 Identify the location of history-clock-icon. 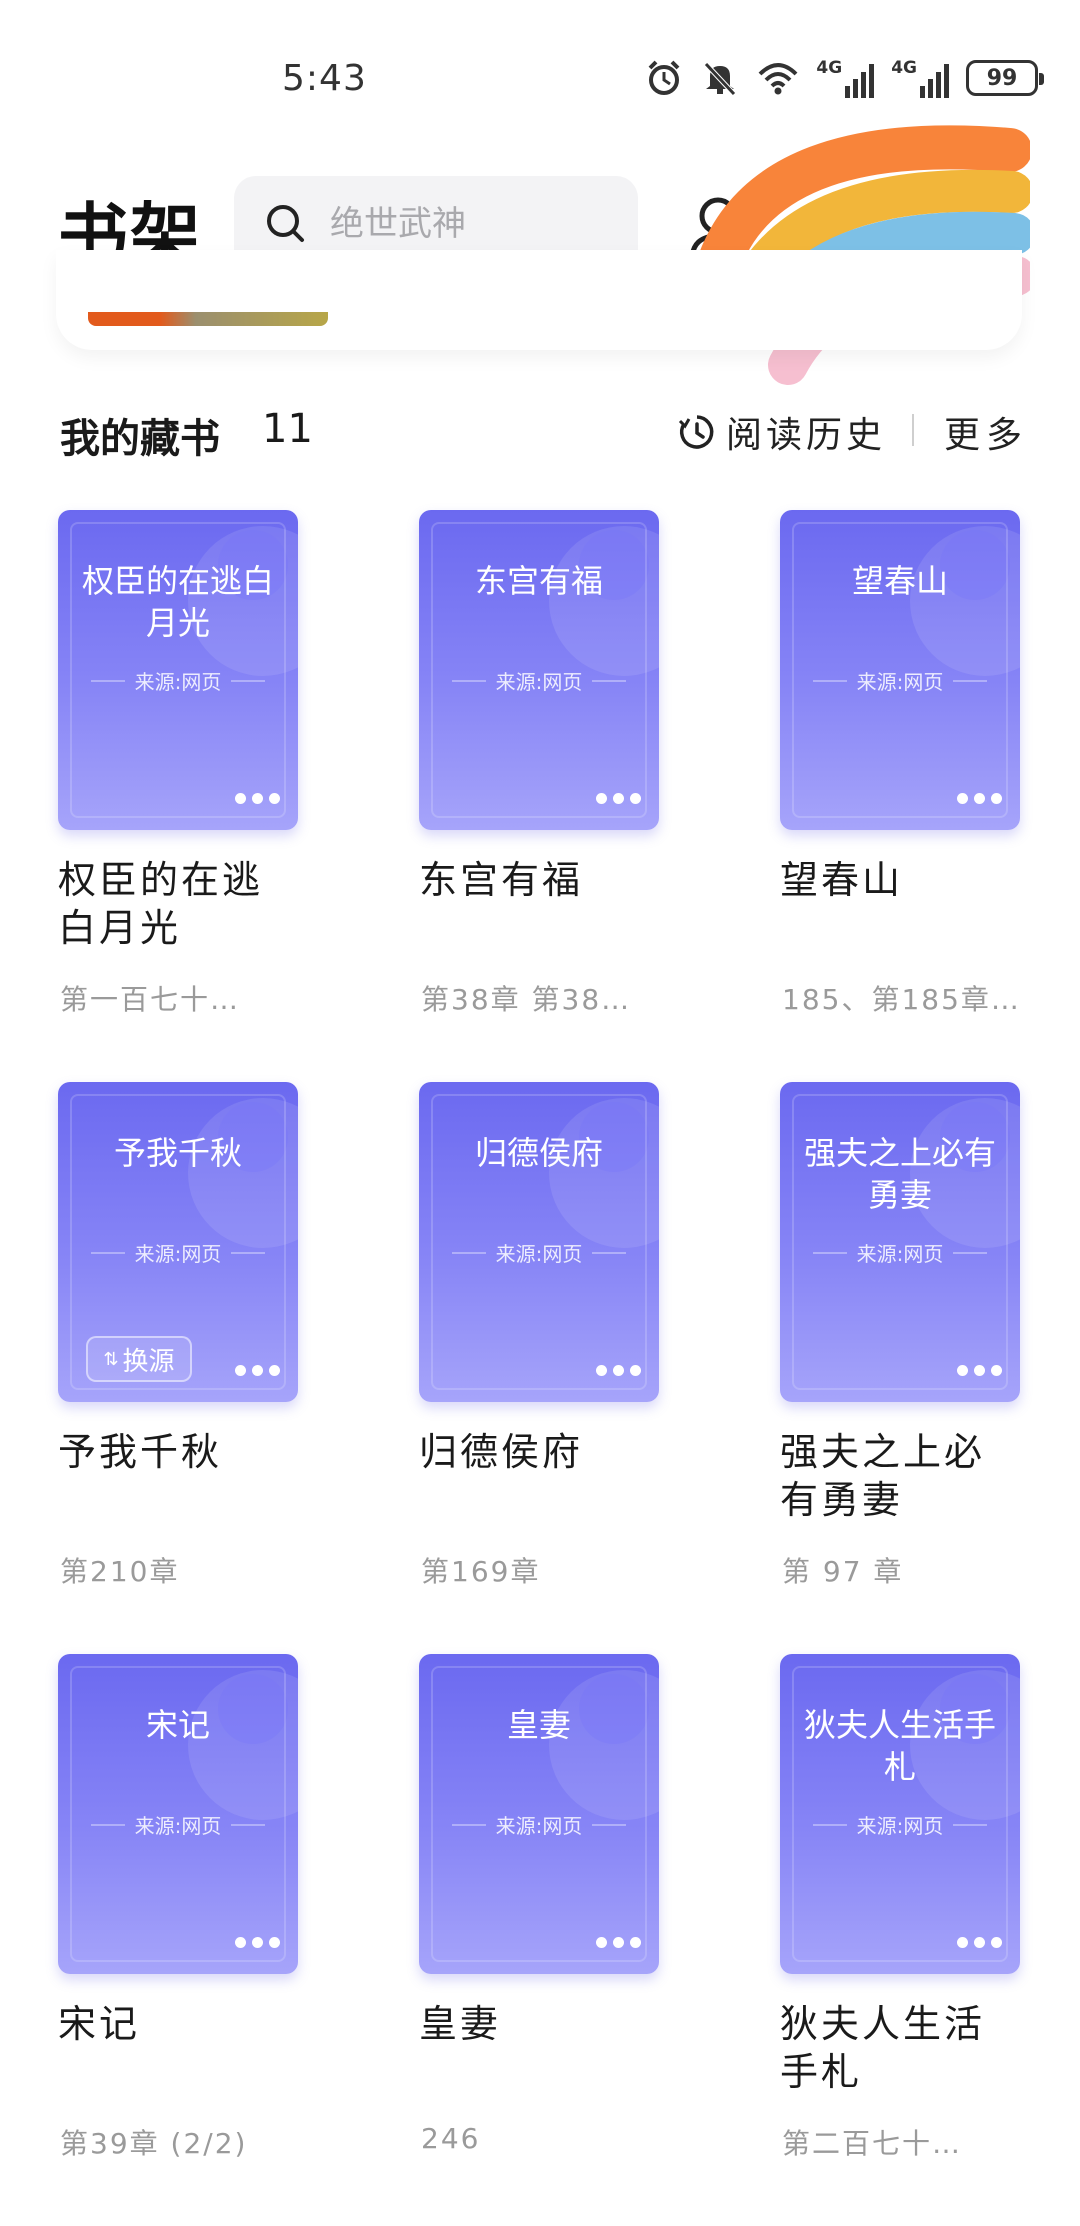
(696, 432).